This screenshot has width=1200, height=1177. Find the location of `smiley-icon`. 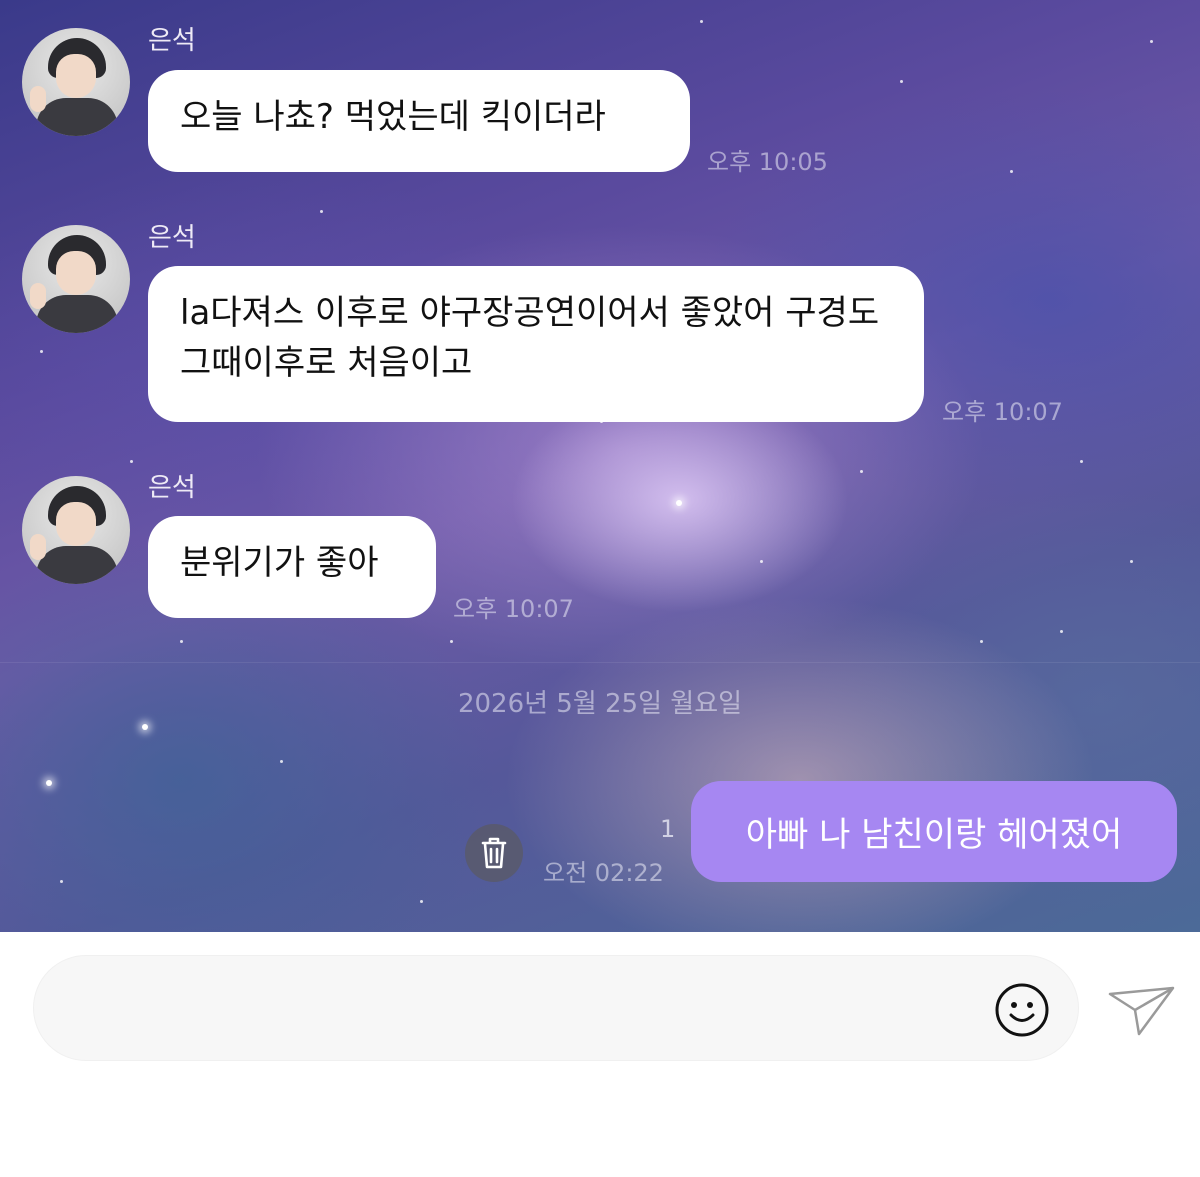

smiley-icon is located at coordinates (1022, 1010).